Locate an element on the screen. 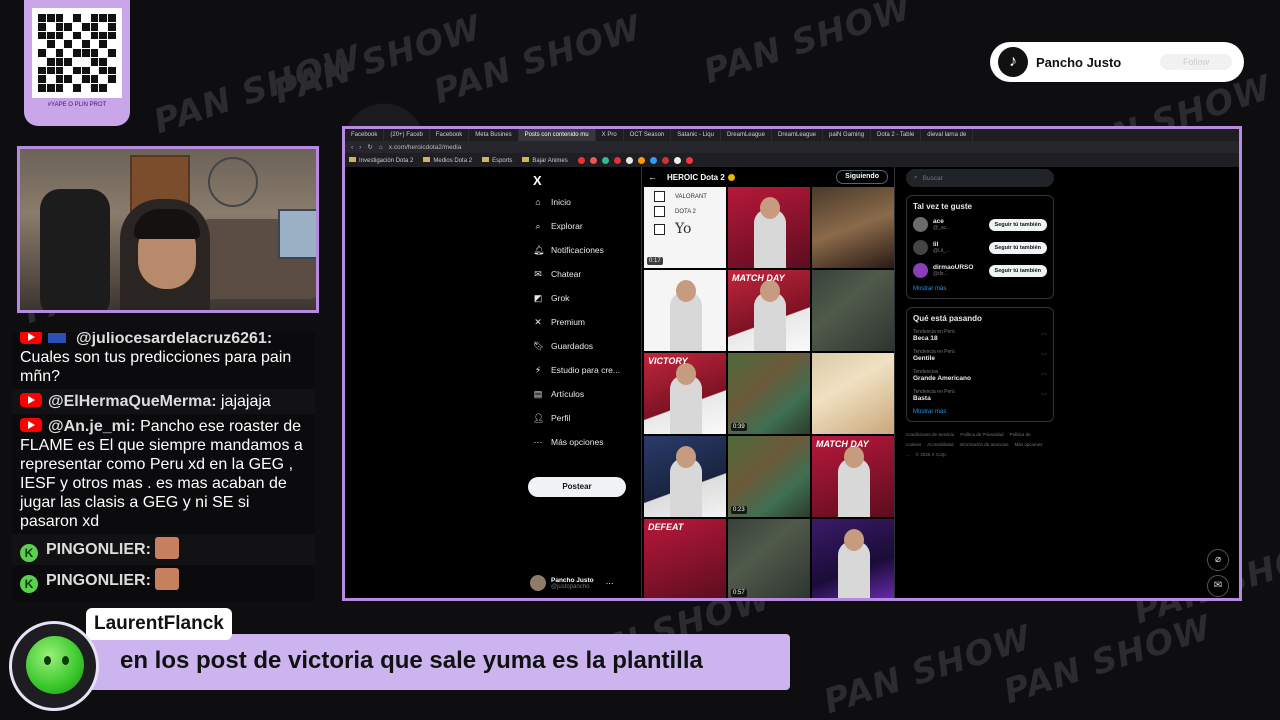  nav-item-artículos: ▤ Artículos is located at coordinates (558, 394).